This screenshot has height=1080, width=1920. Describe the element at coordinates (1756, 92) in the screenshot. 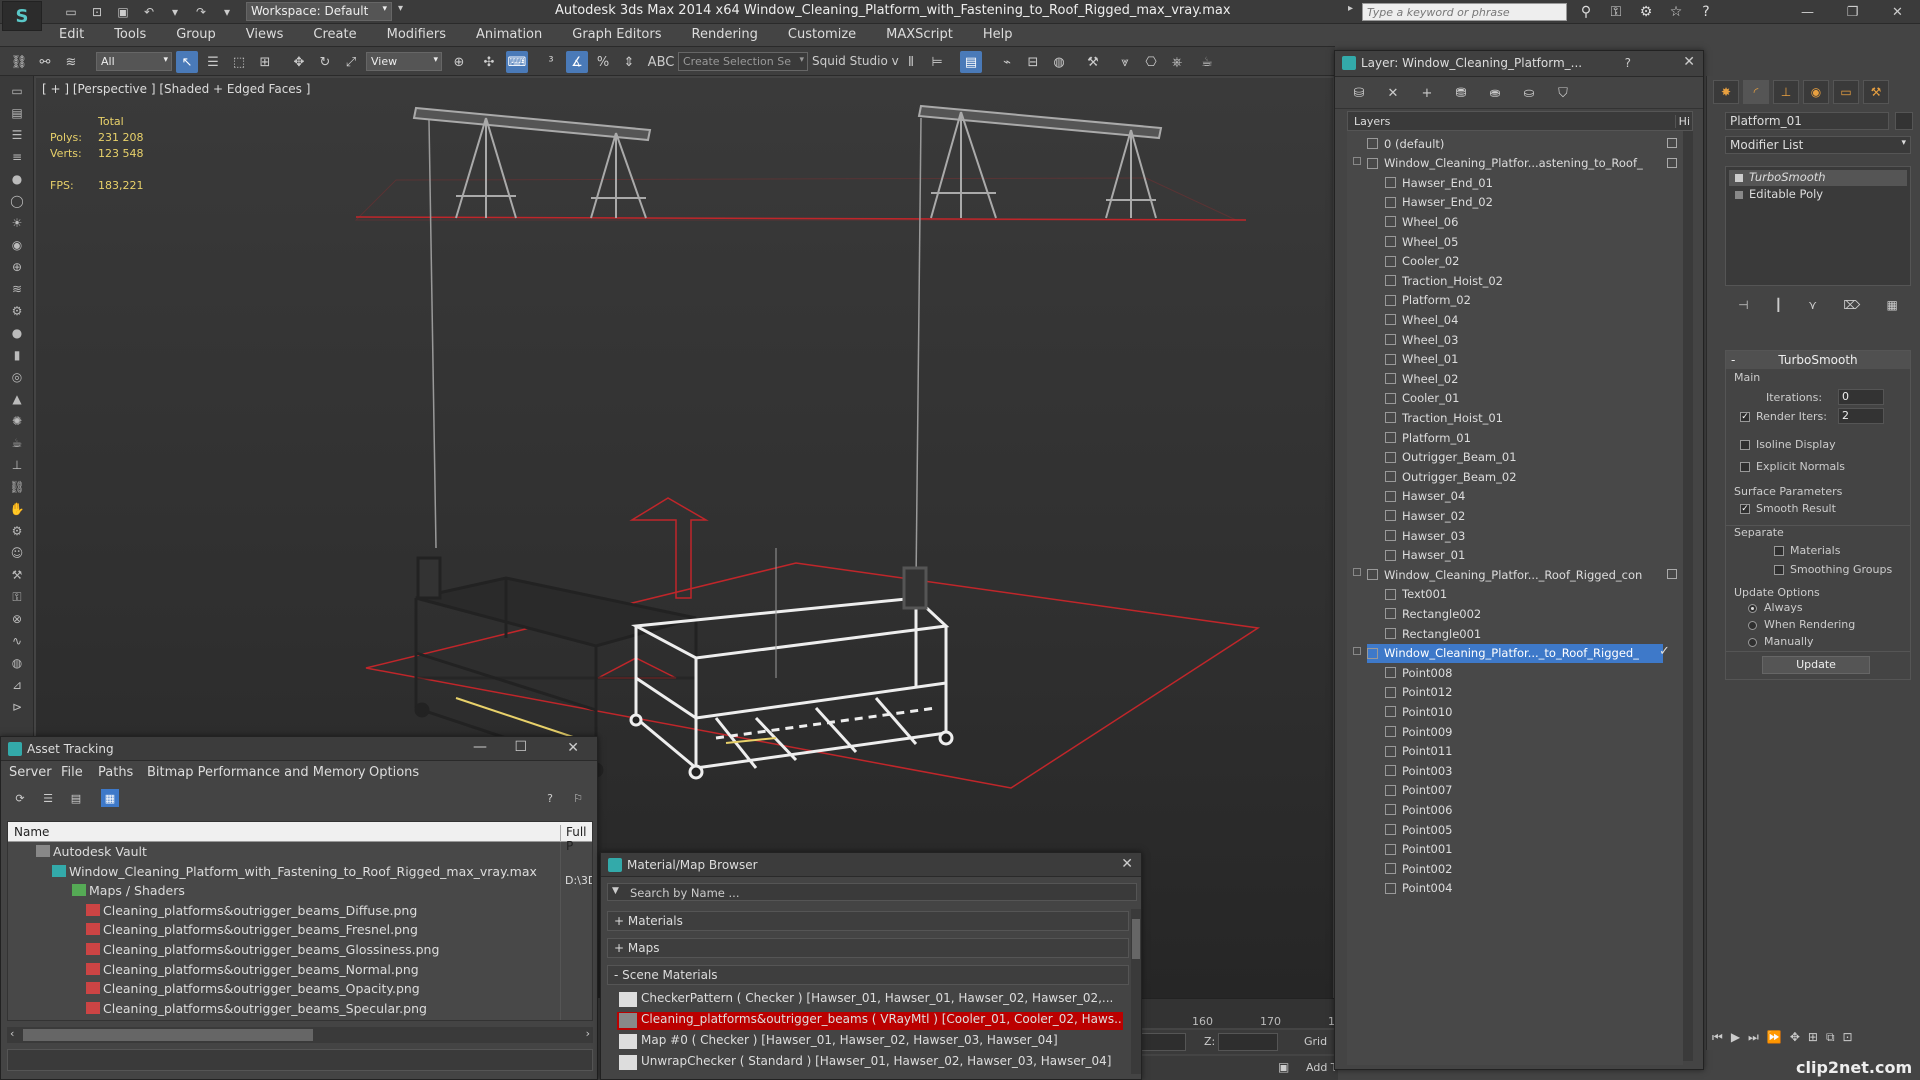

I see `modify-tab-icon: ◜` at that location.